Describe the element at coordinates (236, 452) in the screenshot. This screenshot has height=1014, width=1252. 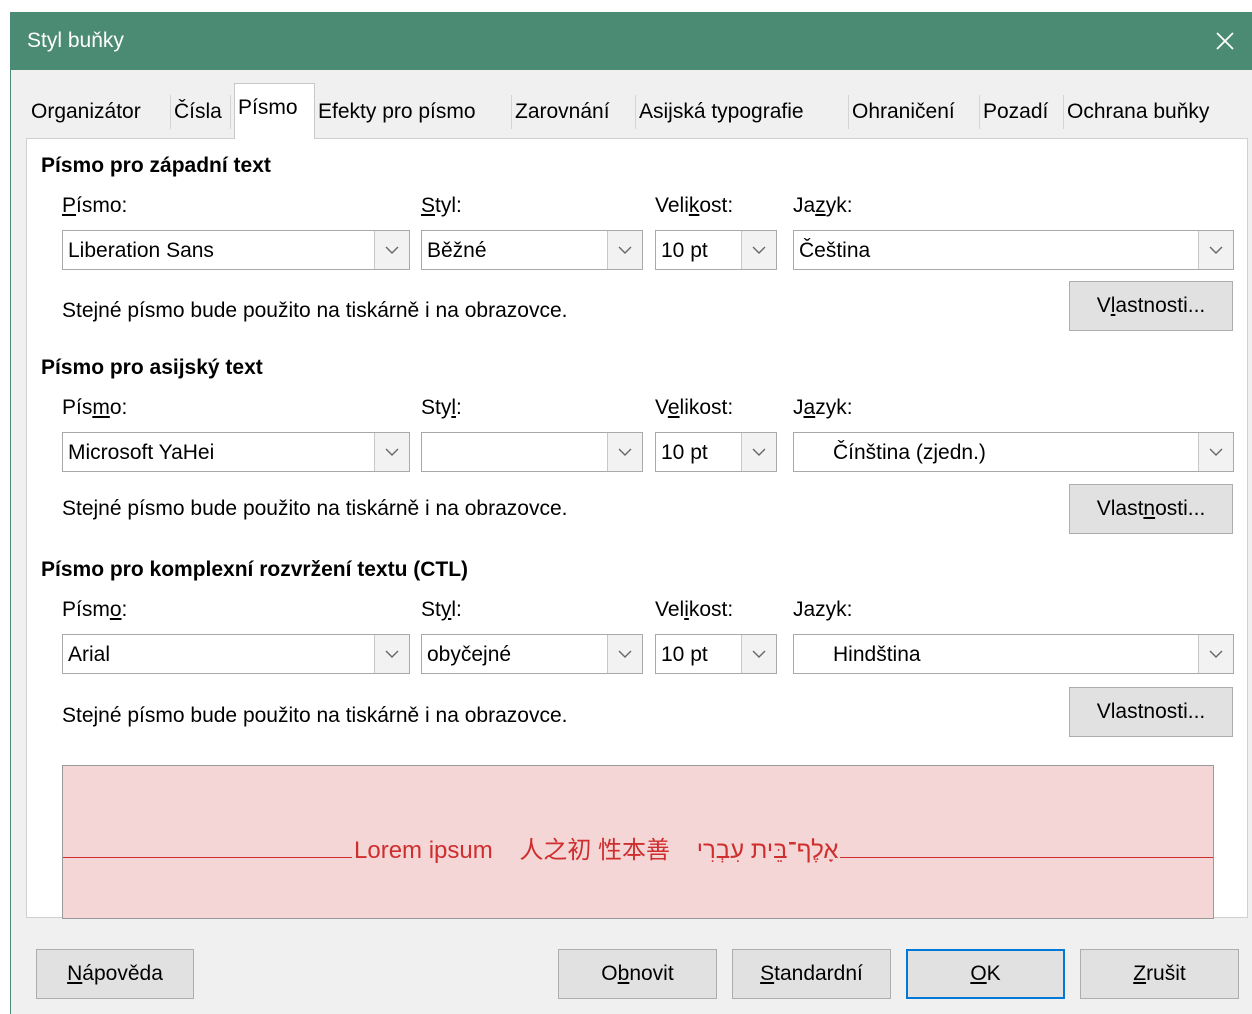
I see `asian-font-combobox: Microsoft YaHei` at that location.